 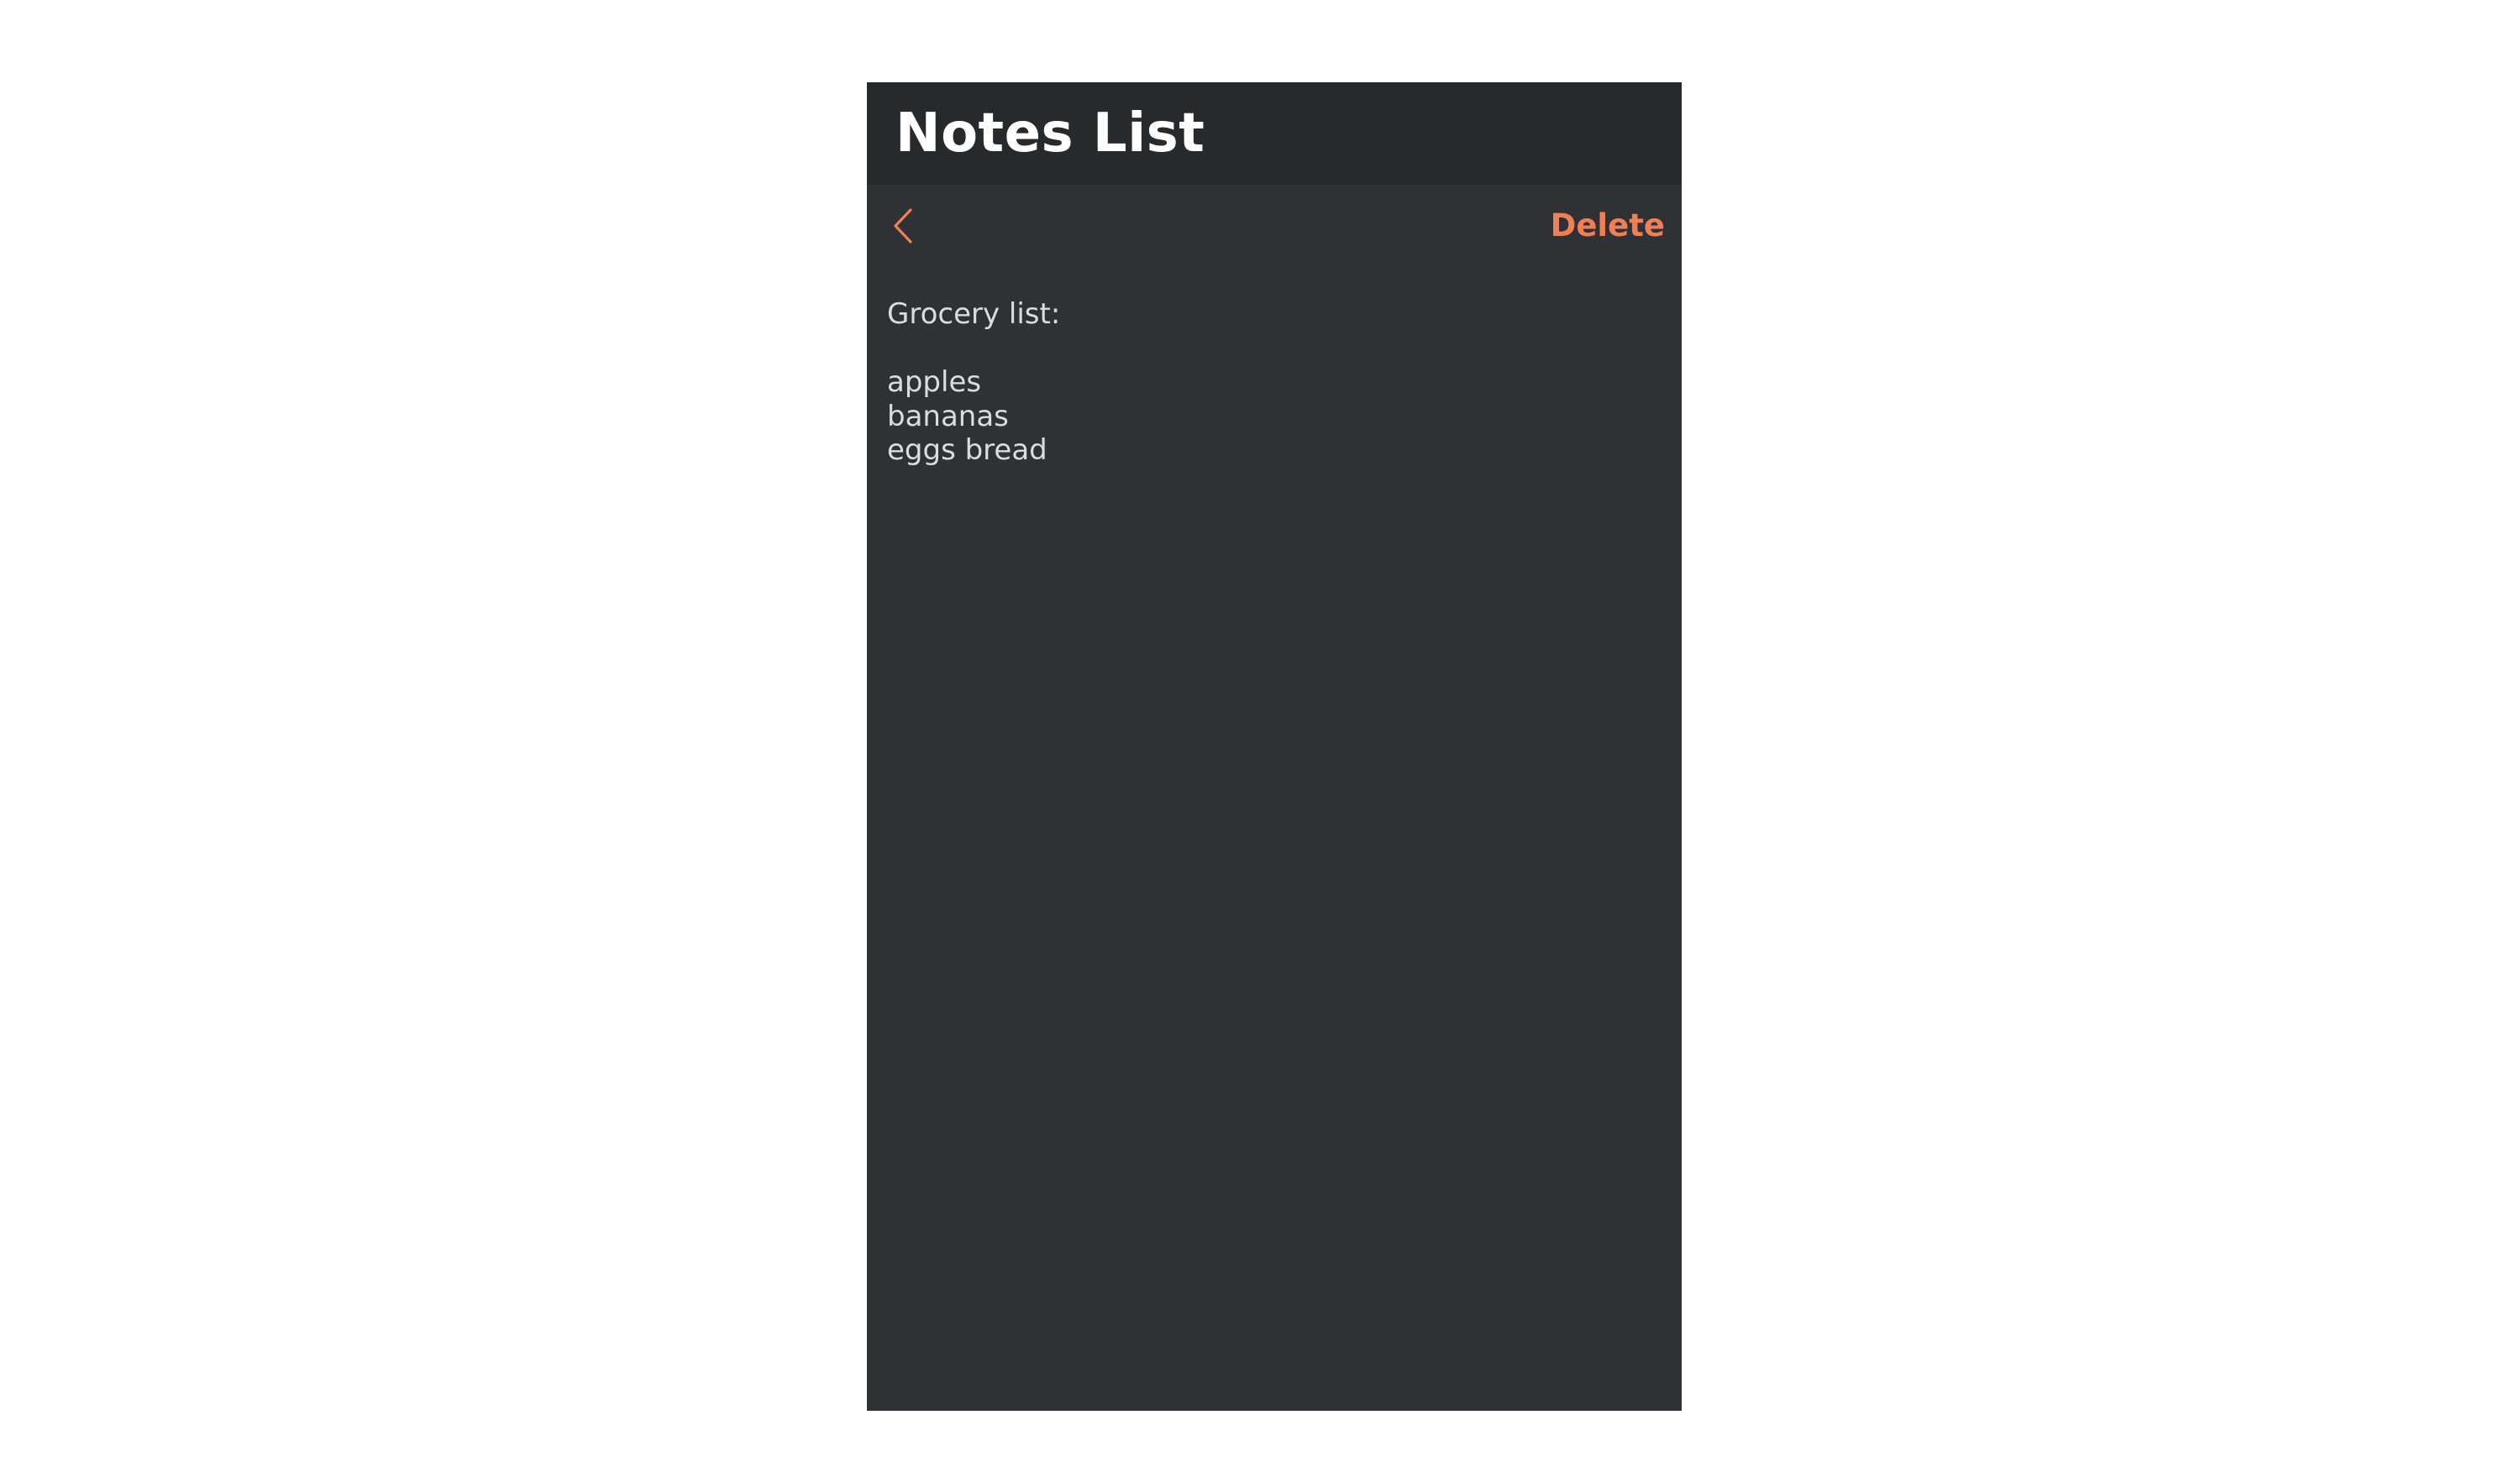 What do you see at coordinates (1050, 133) in the screenshot?
I see `page-title: Notes List` at bounding box center [1050, 133].